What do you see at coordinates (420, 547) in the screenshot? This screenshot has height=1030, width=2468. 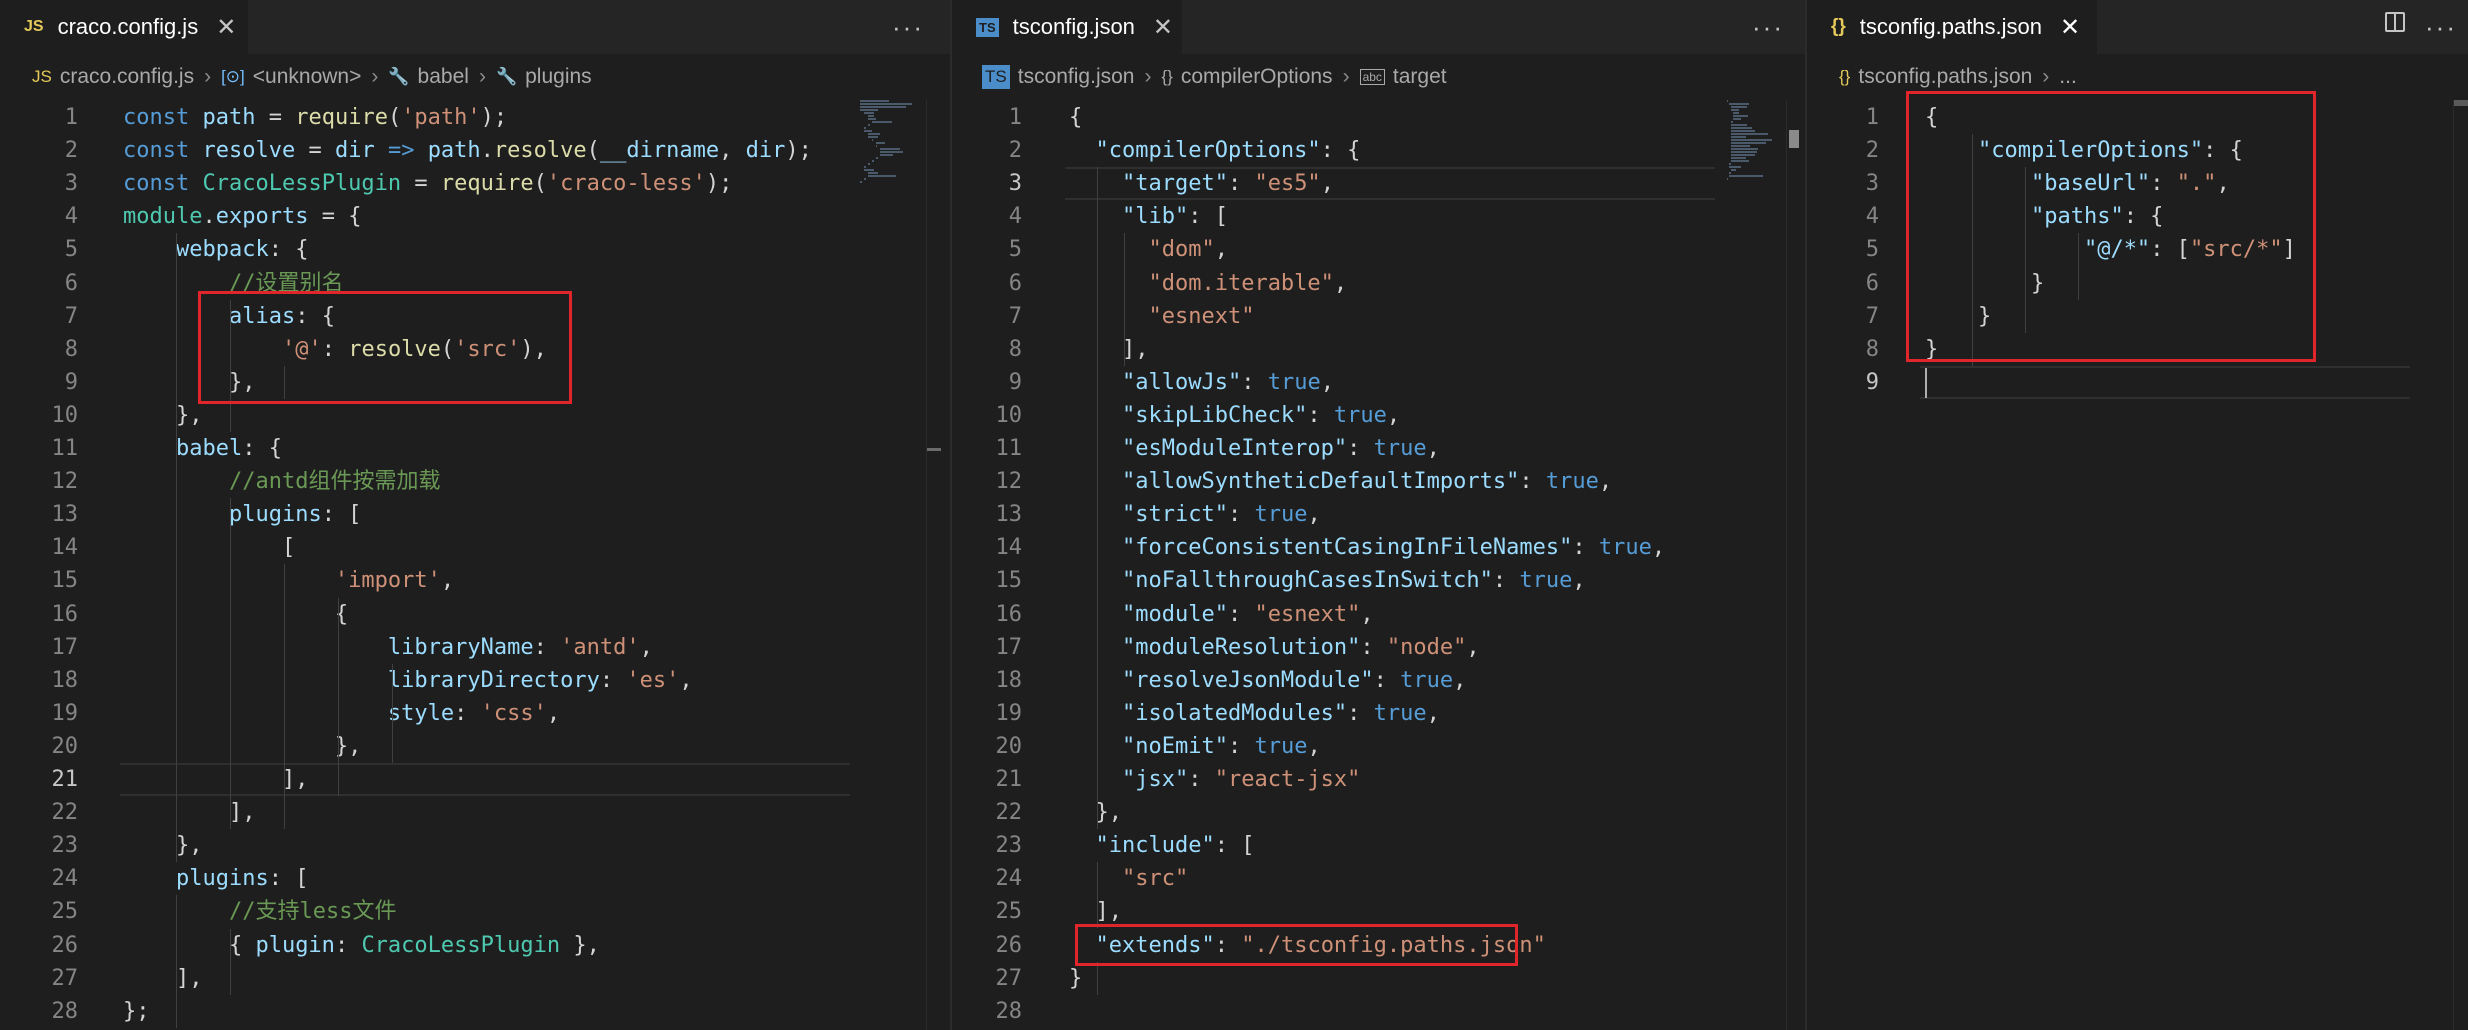 I see `code-line: 14 [` at bounding box center [420, 547].